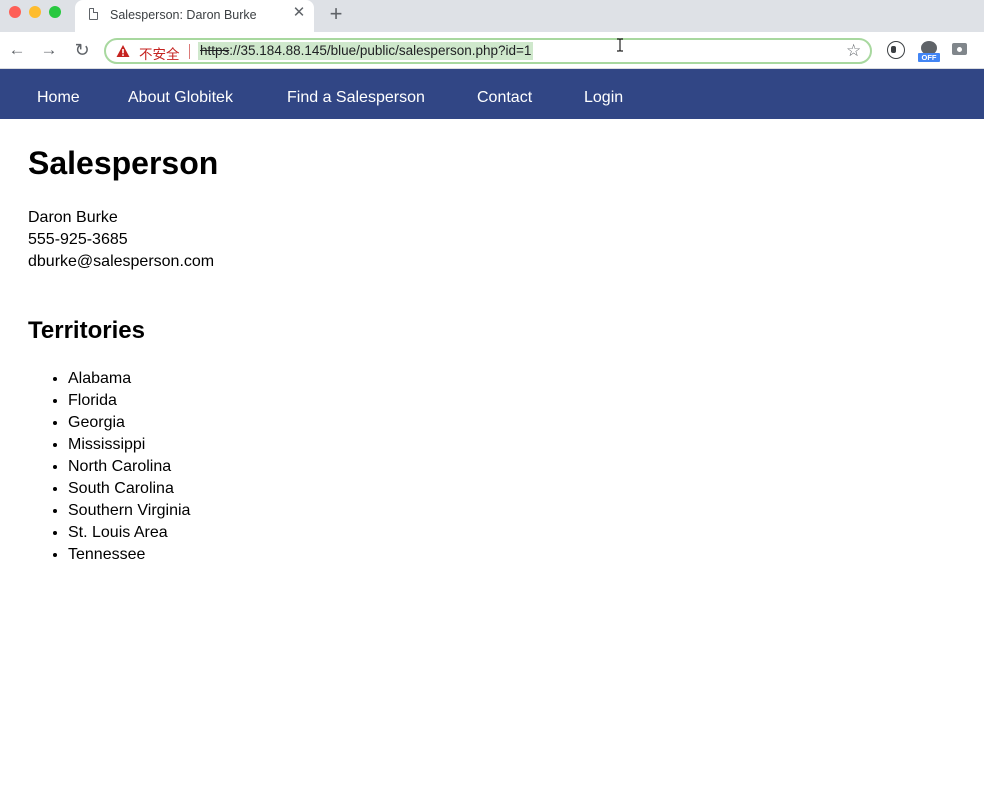 This screenshot has height=811, width=984. What do you see at coordinates (82, 50) in the screenshot?
I see `reload-button: ↻` at bounding box center [82, 50].